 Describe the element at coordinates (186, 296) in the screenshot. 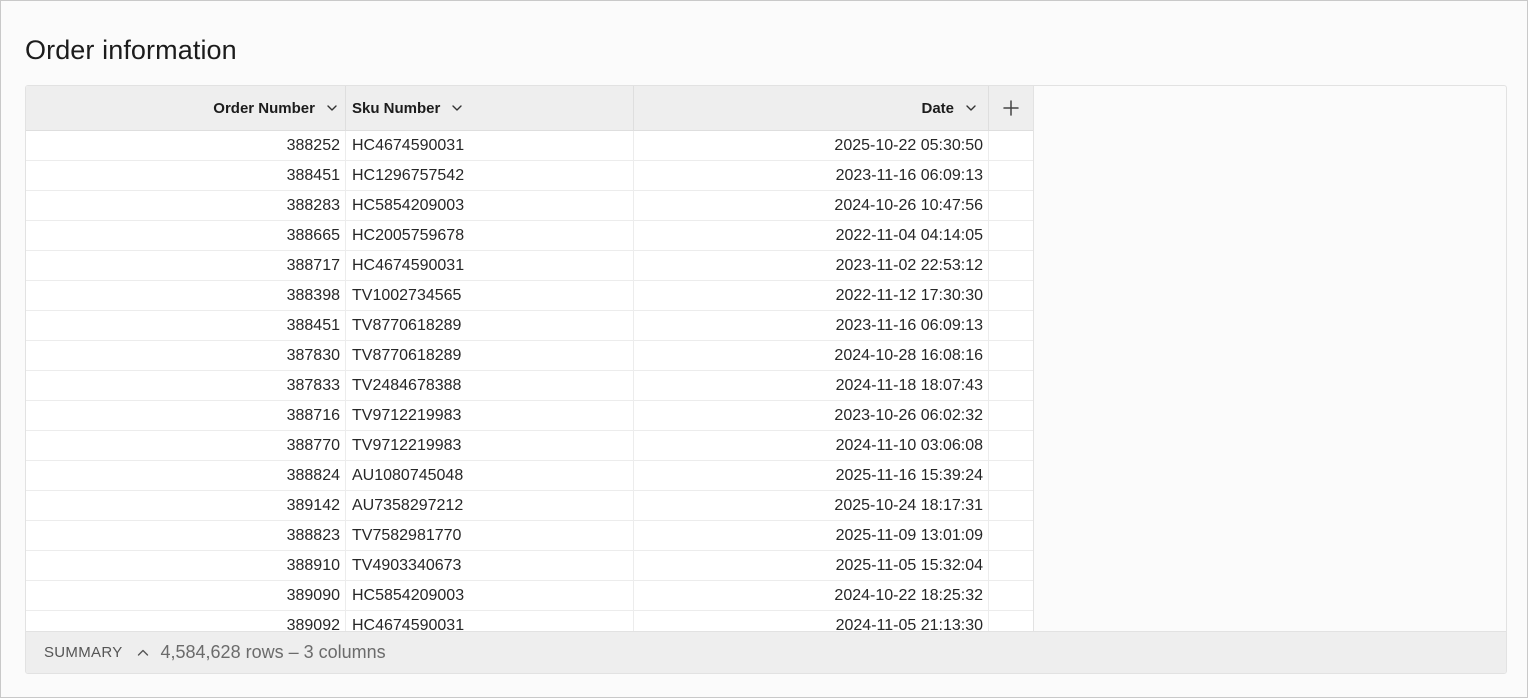

I see `order-number-cell: 388398` at that location.